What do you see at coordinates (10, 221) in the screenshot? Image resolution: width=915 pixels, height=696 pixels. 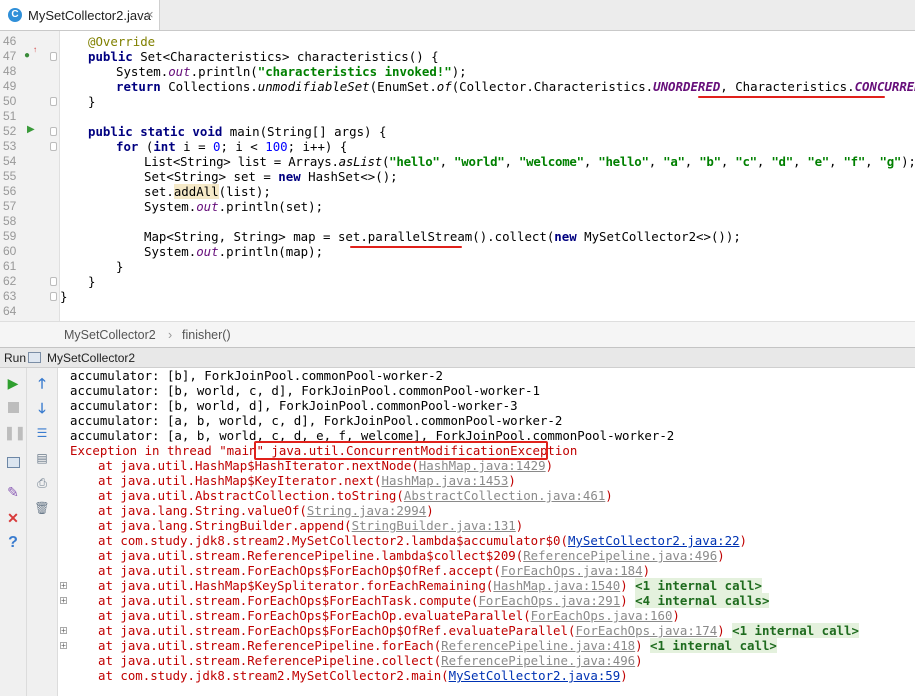 I see `line-number: 58` at bounding box center [10, 221].